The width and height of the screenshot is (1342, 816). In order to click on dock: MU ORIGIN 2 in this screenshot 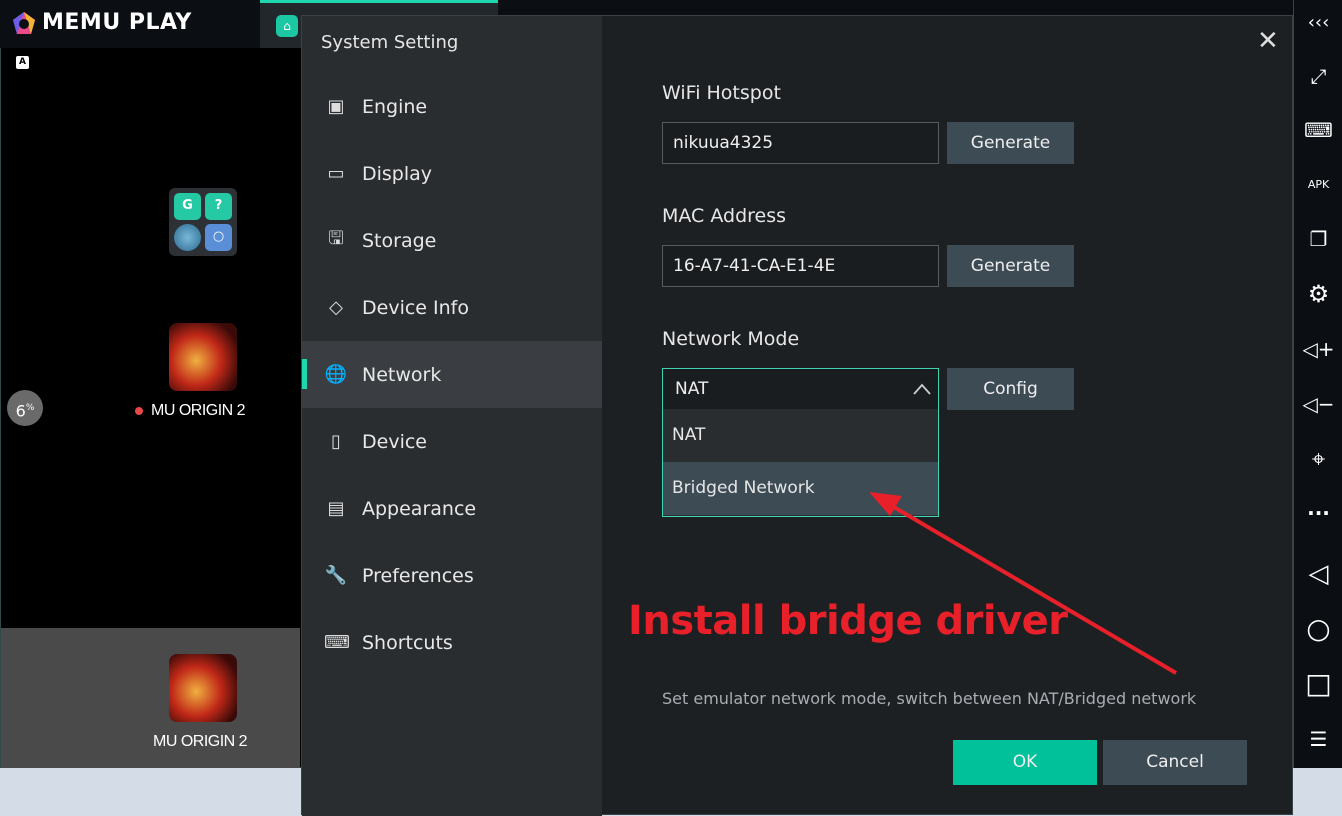, I will do `click(150, 698)`.